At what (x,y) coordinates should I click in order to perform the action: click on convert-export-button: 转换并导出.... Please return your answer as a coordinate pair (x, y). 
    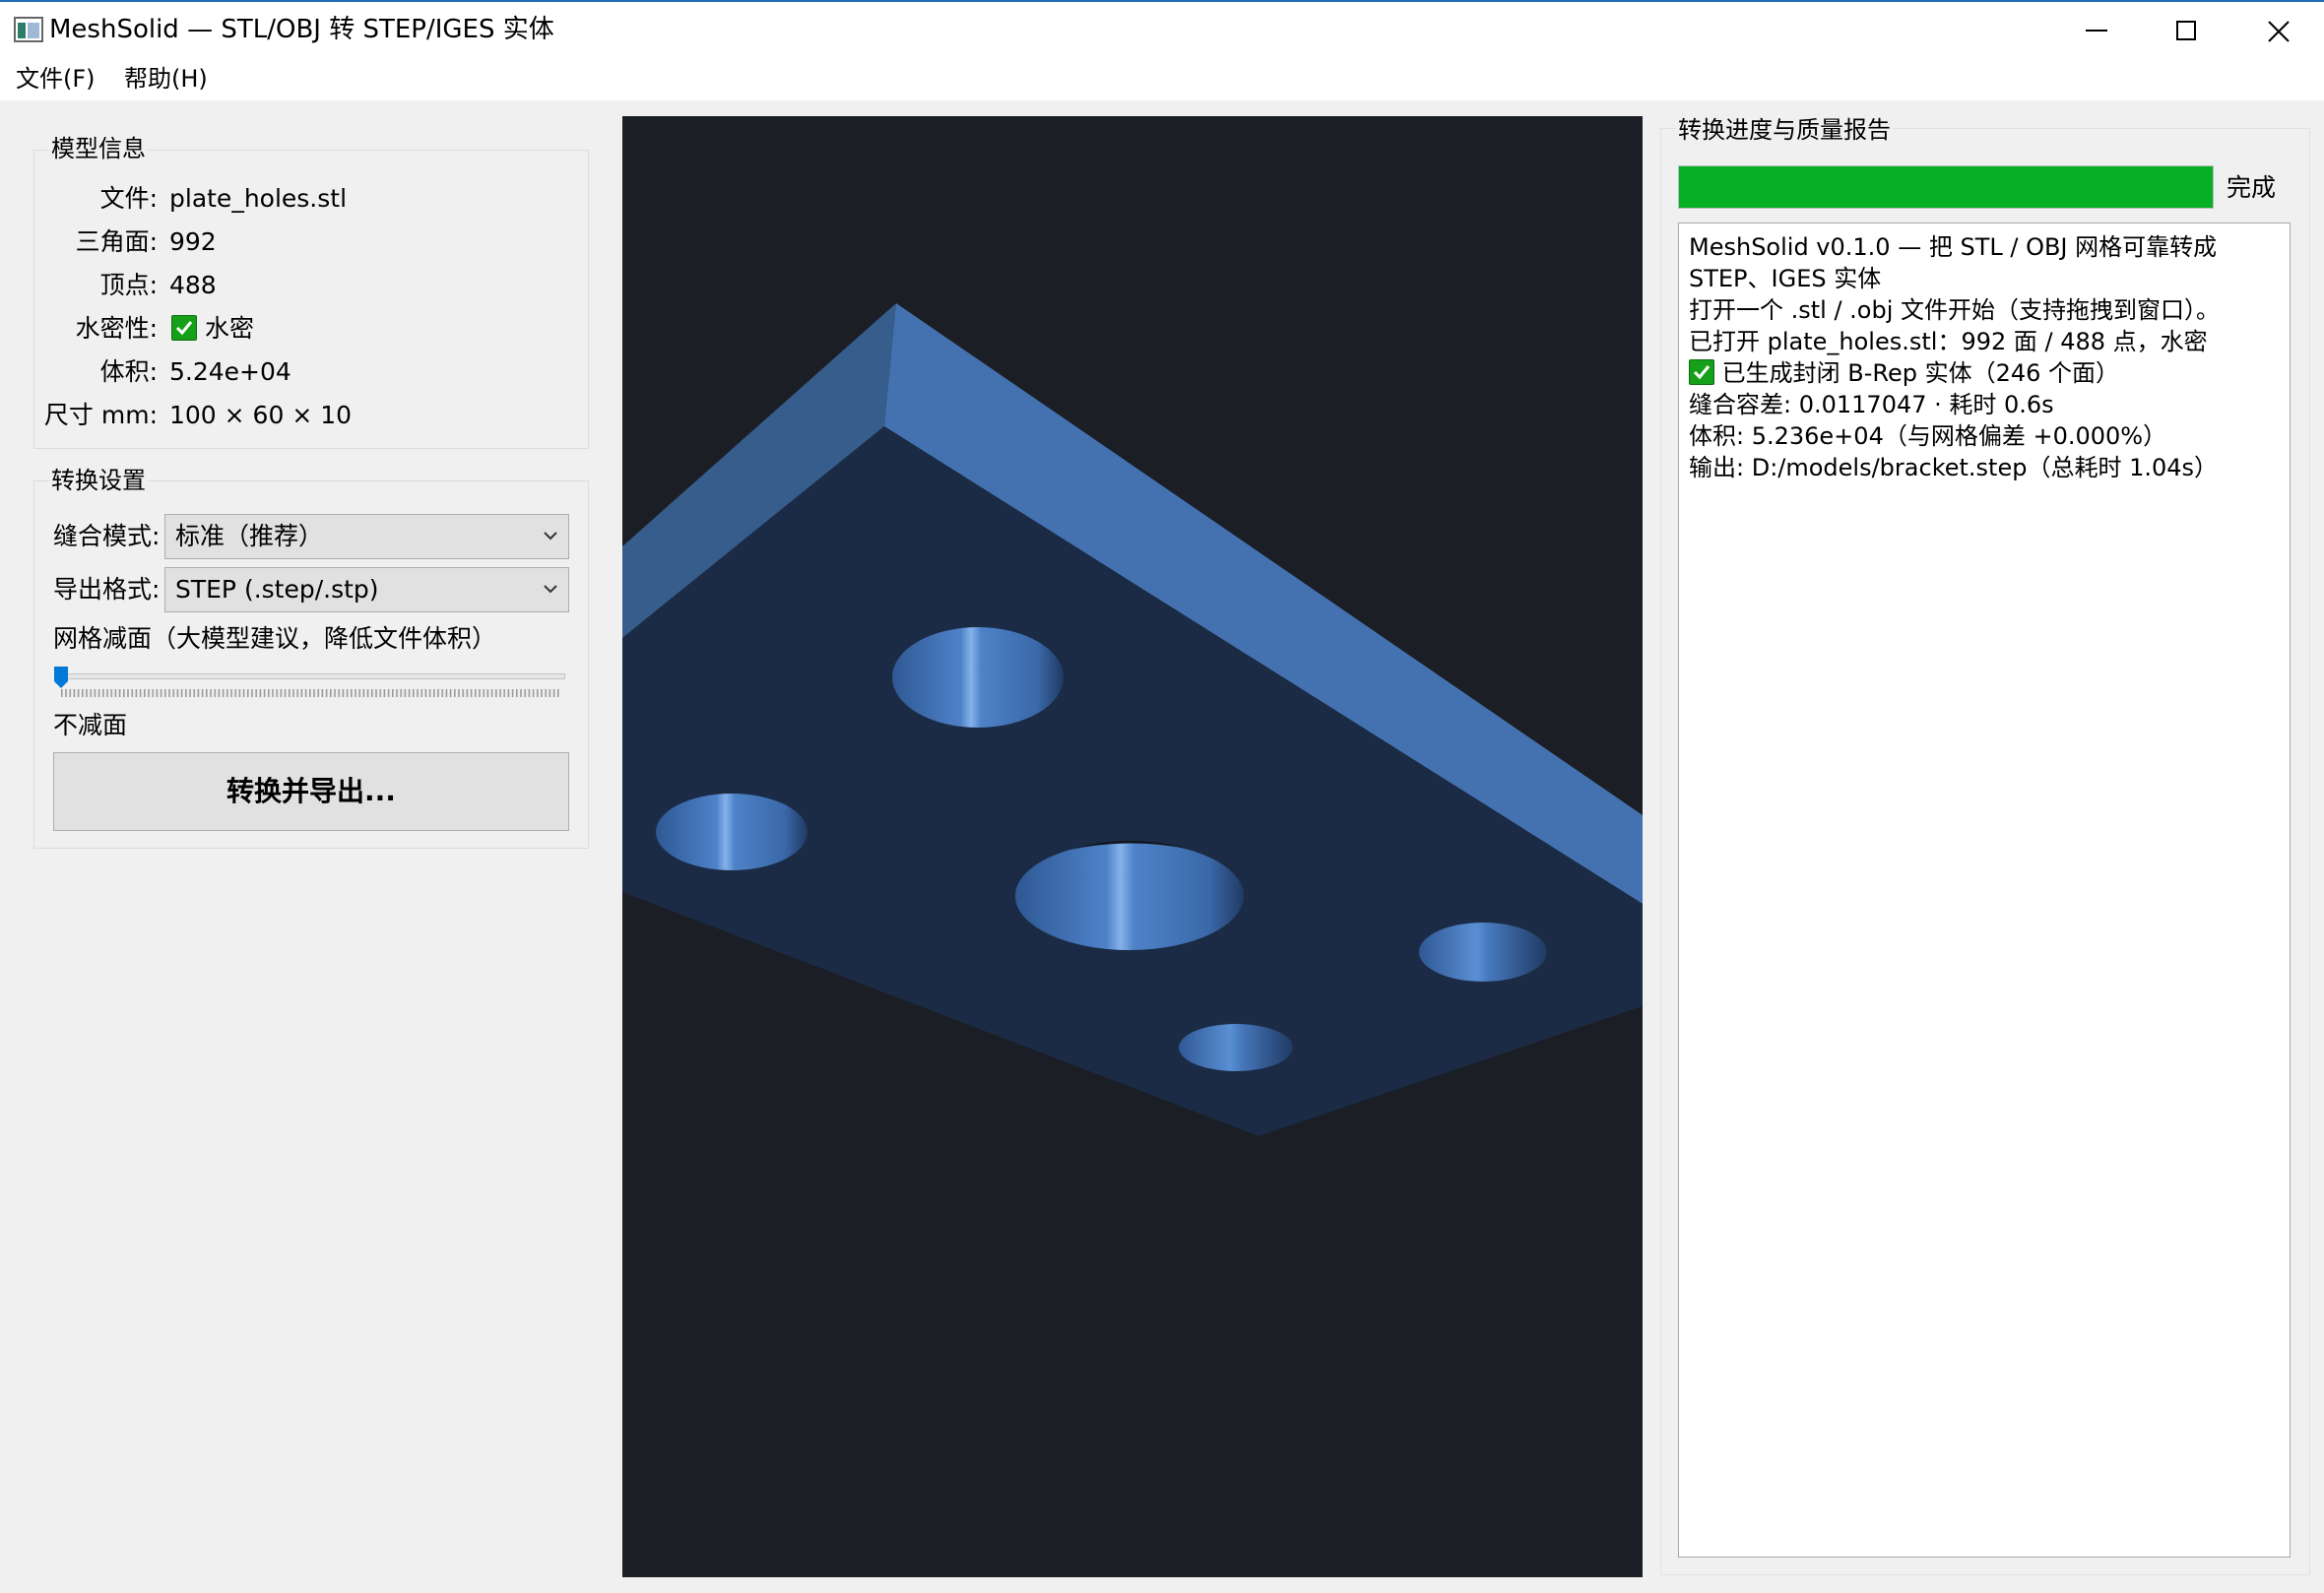
    Looking at the image, I should click on (311, 791).